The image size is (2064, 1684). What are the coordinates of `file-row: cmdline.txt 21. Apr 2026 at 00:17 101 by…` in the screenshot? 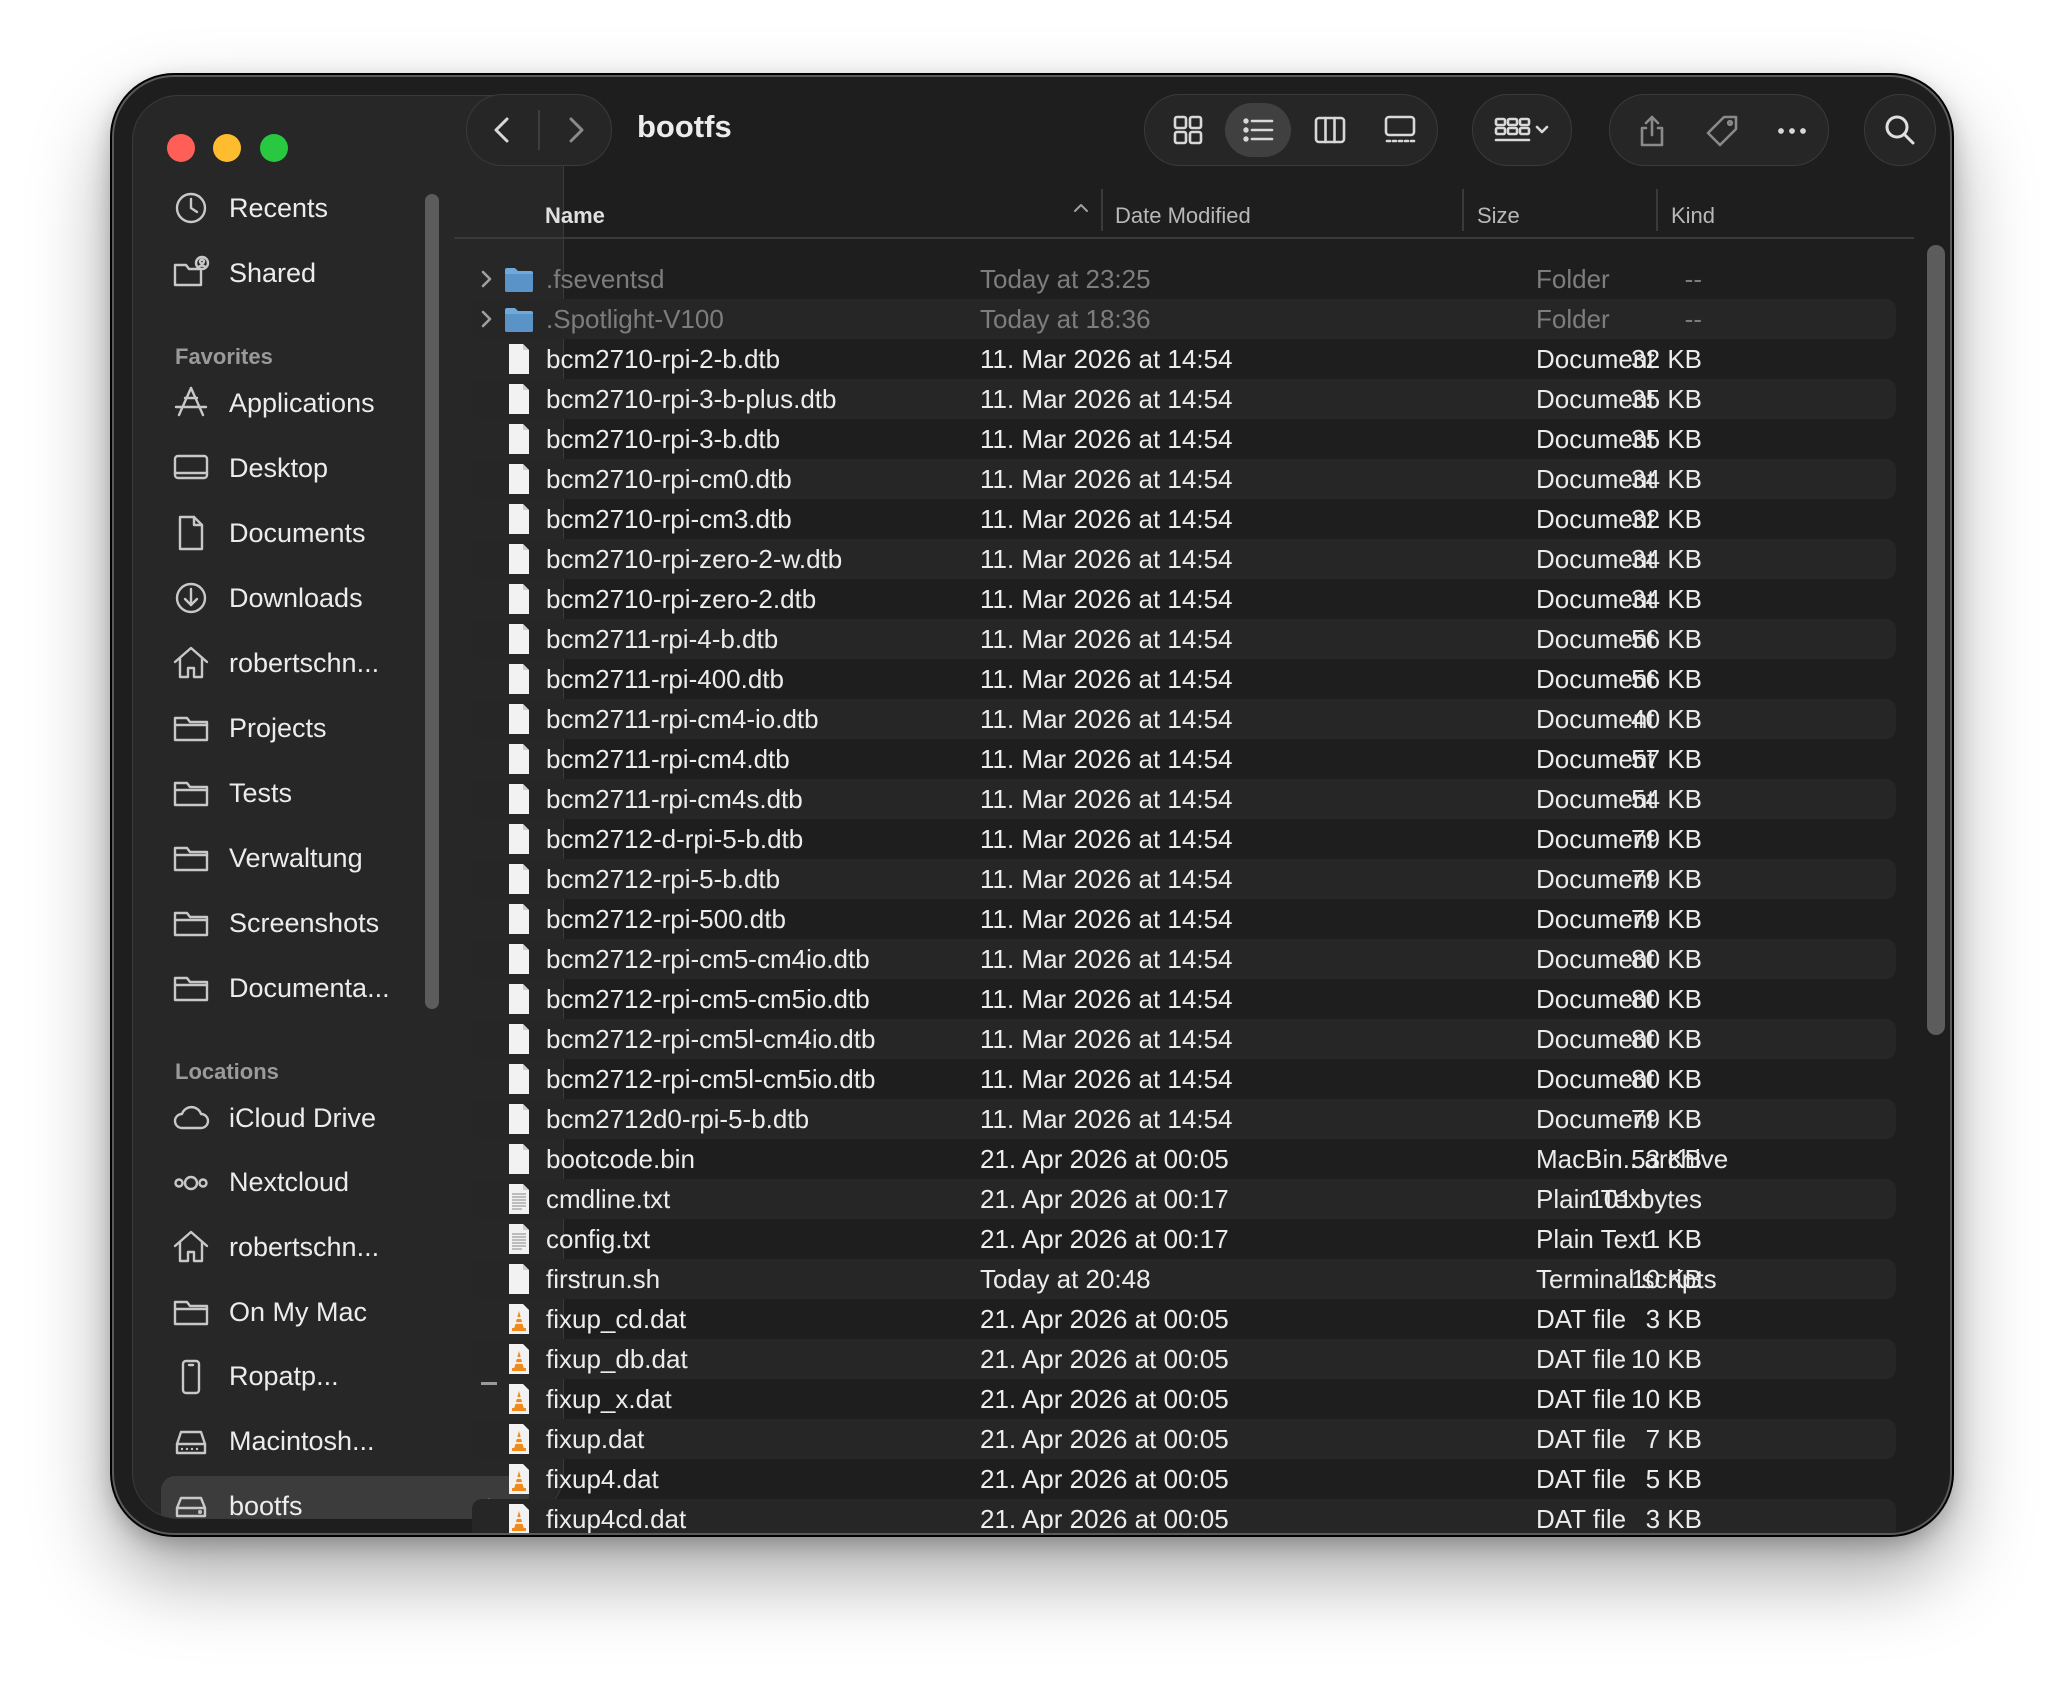 It's located at (1184, 1199).